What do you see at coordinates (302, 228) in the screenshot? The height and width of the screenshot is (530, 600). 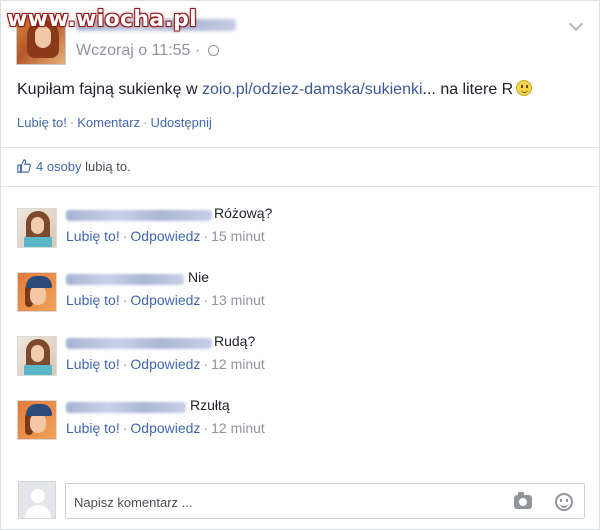 I see `comment-item: Różową? Lubię to! · Odpowiedz · 15 minut` at bounding box center [302, 228].